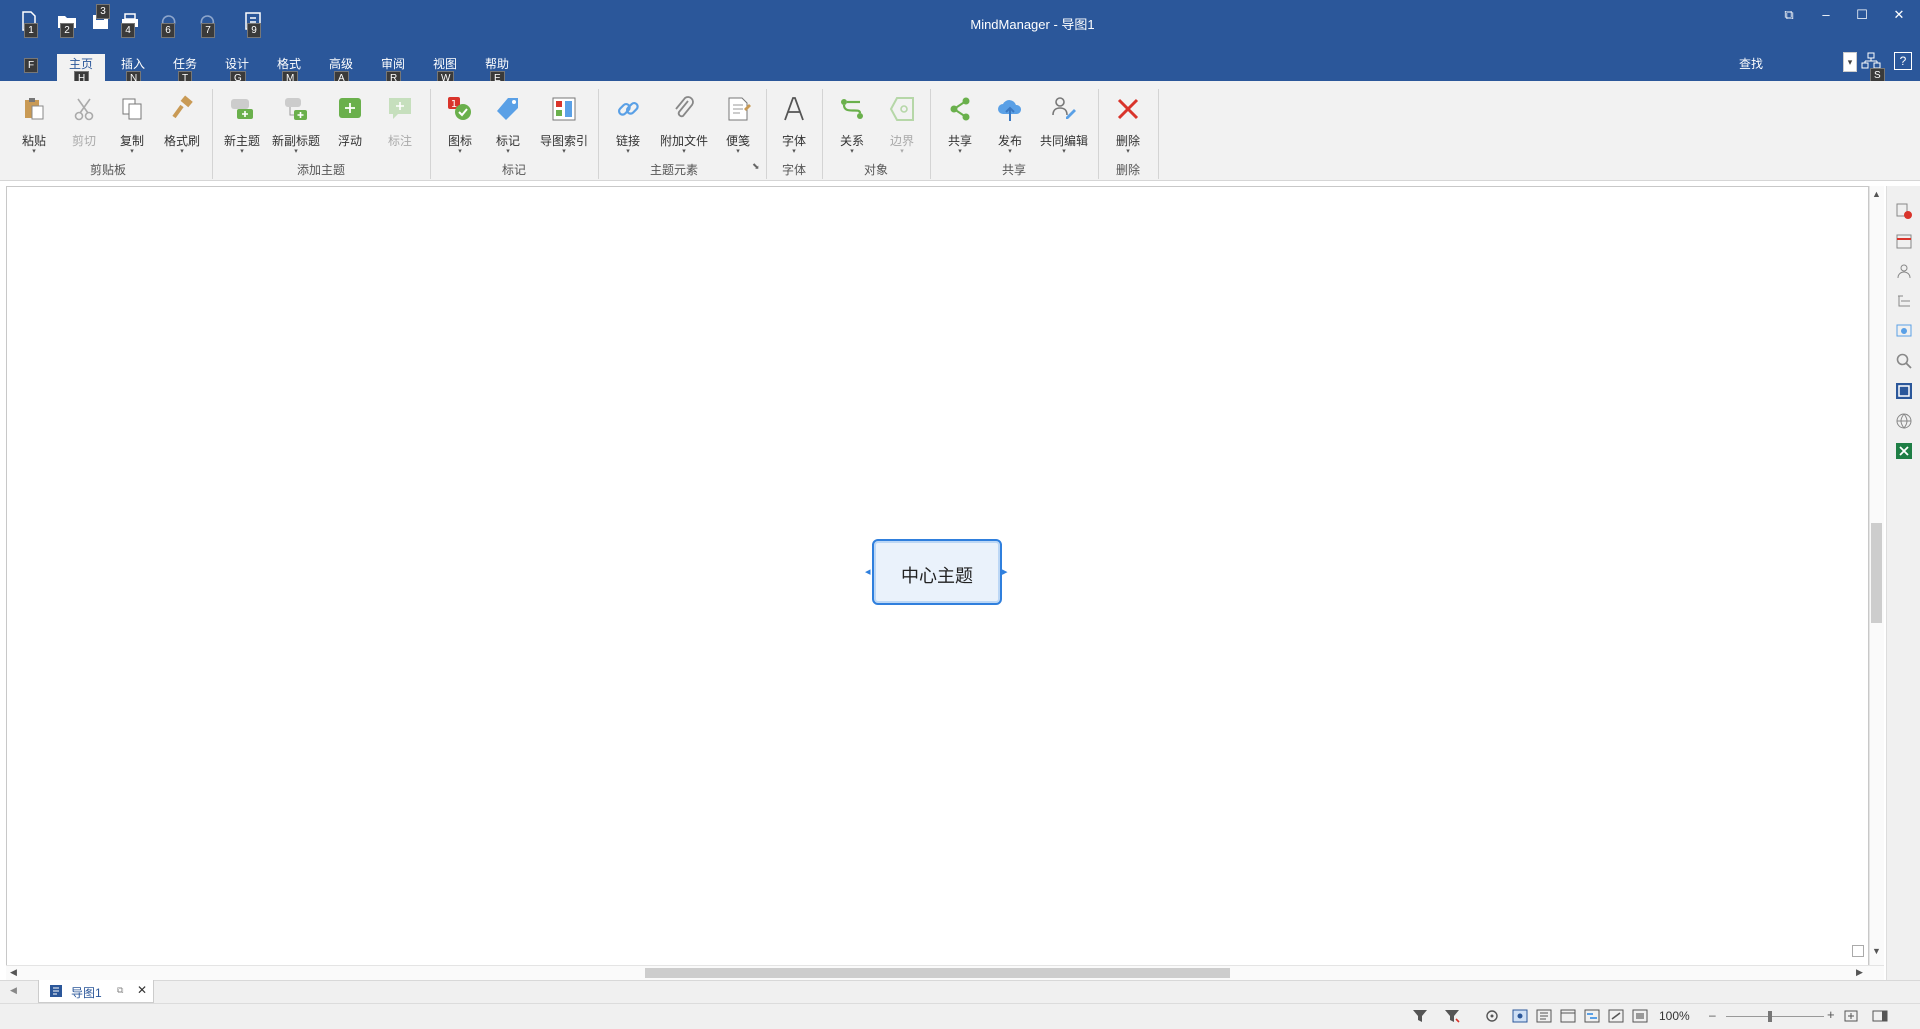  Describe the element at coordinates (1010, 122) in the screenshot. I see `publish-button: 发布 ▾` at that location.